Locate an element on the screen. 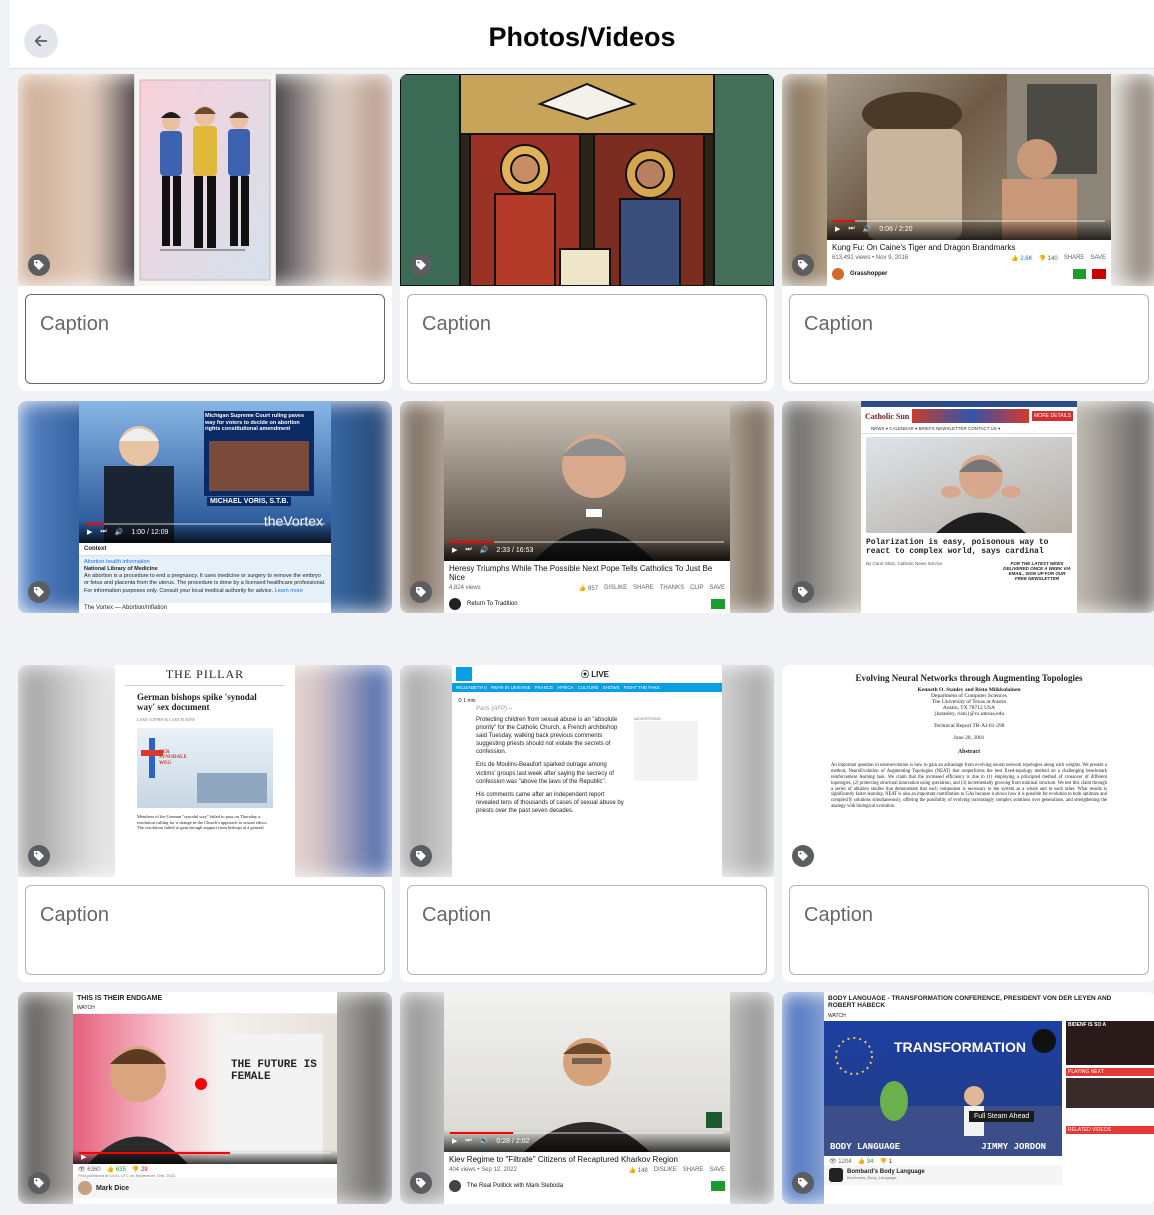 The width and height of the screenshot is (1154, 1215). video-controls: ▶ ⏭ 🔊 2:33 / 16:53 is located at coordinates (587, 550).